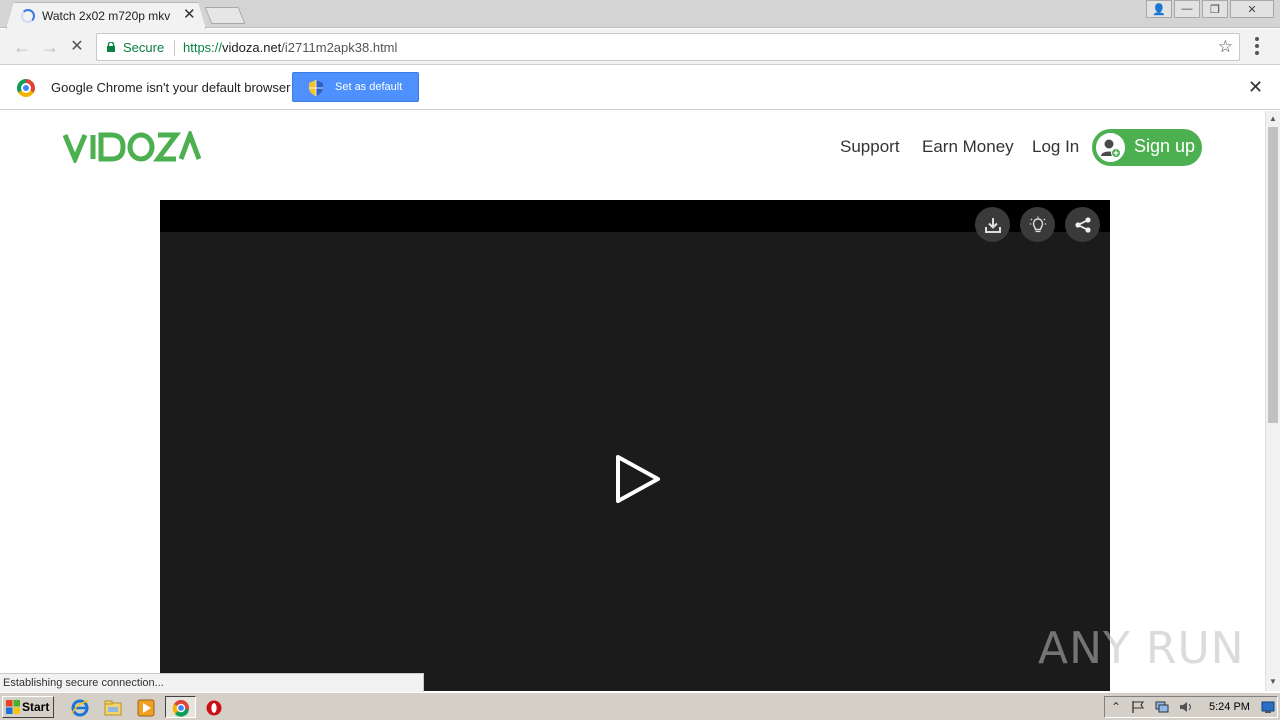 The width and height of the screenshot is (1280, 720). What do you see at coordinates (1225, 47) in the screenshot?
I see `bookmark-star-icon: ☆` at bounding box center [1225, 47].